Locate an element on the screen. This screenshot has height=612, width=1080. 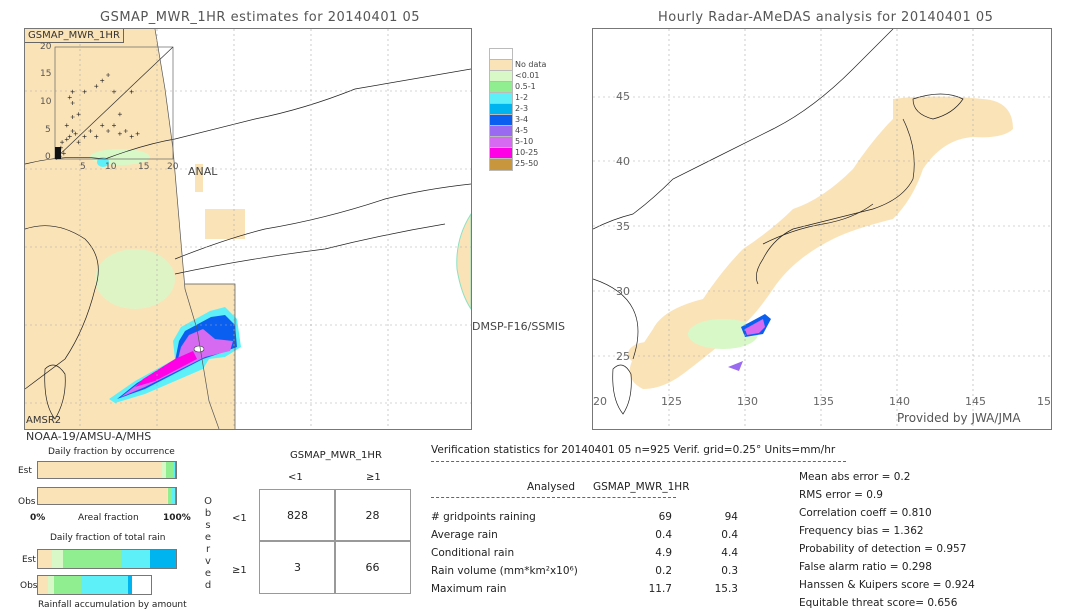
observed-letter: s is located at coordinates (208, 525).